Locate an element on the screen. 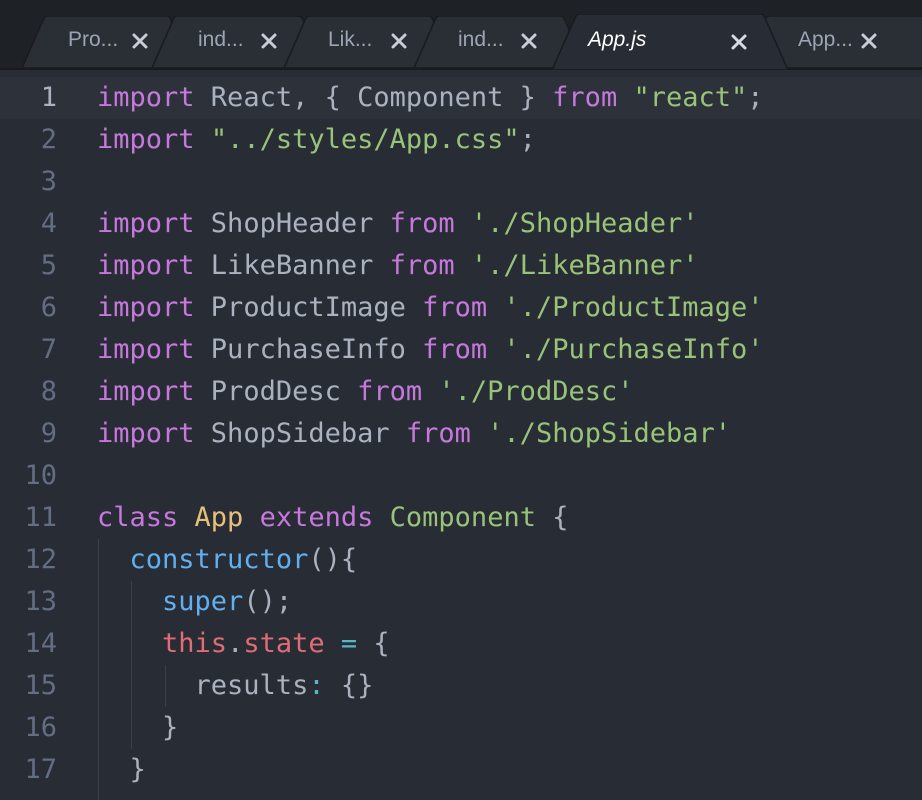  line-number: 5 is located at coordinates (48, 265).